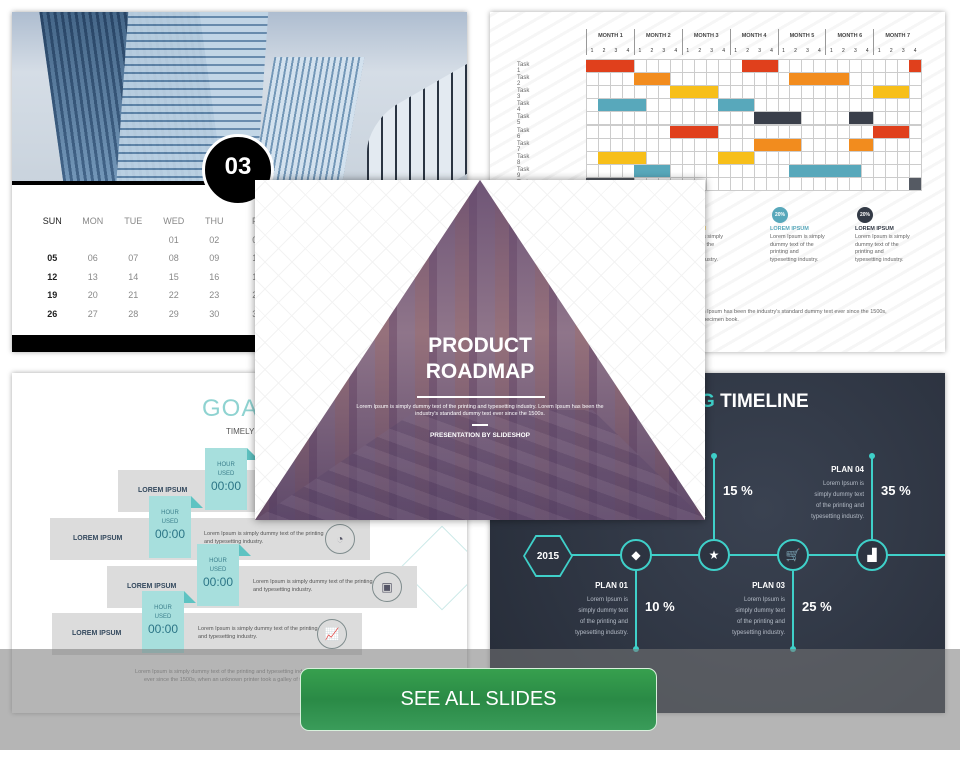  Describe the element at coordinates (92, 295) in the screenshot. I see `calendar-day: 20` at that location.